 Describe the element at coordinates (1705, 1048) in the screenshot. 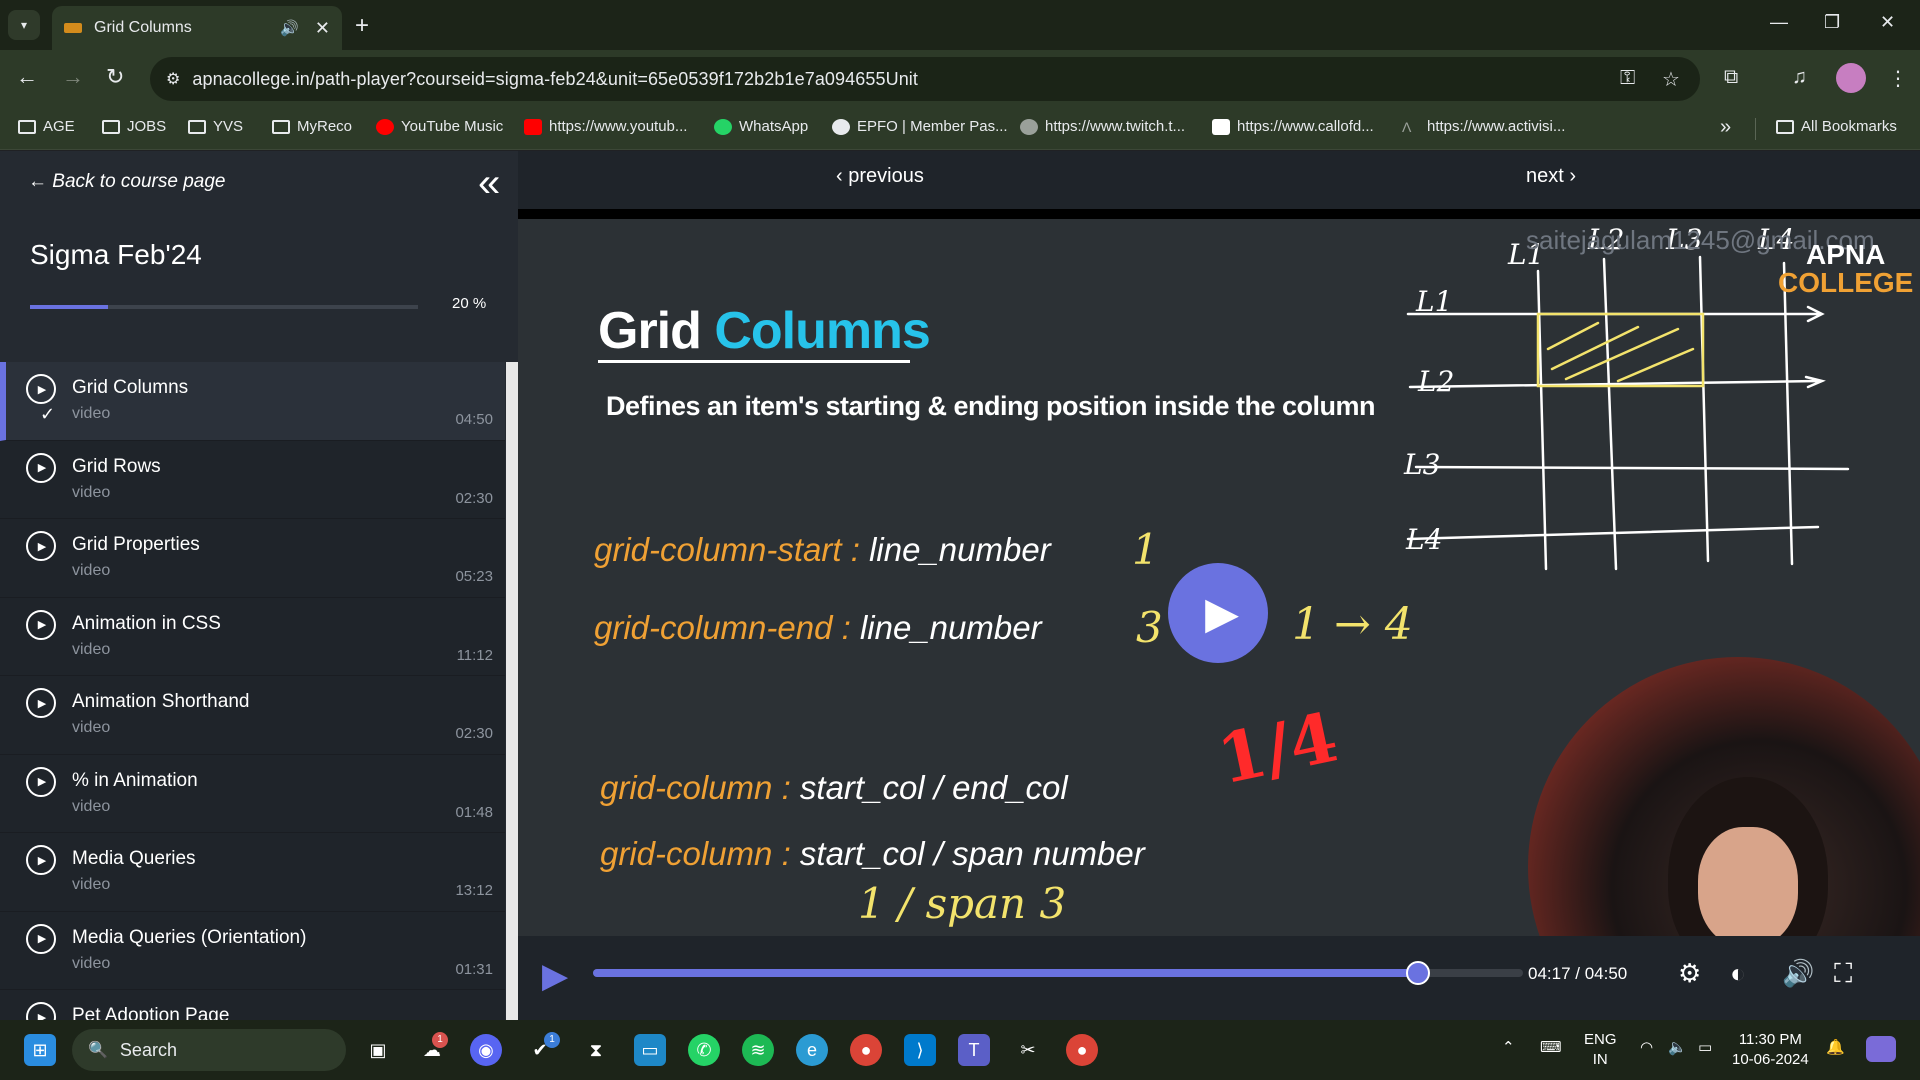

I see `battery-icon: ▭` at that location.